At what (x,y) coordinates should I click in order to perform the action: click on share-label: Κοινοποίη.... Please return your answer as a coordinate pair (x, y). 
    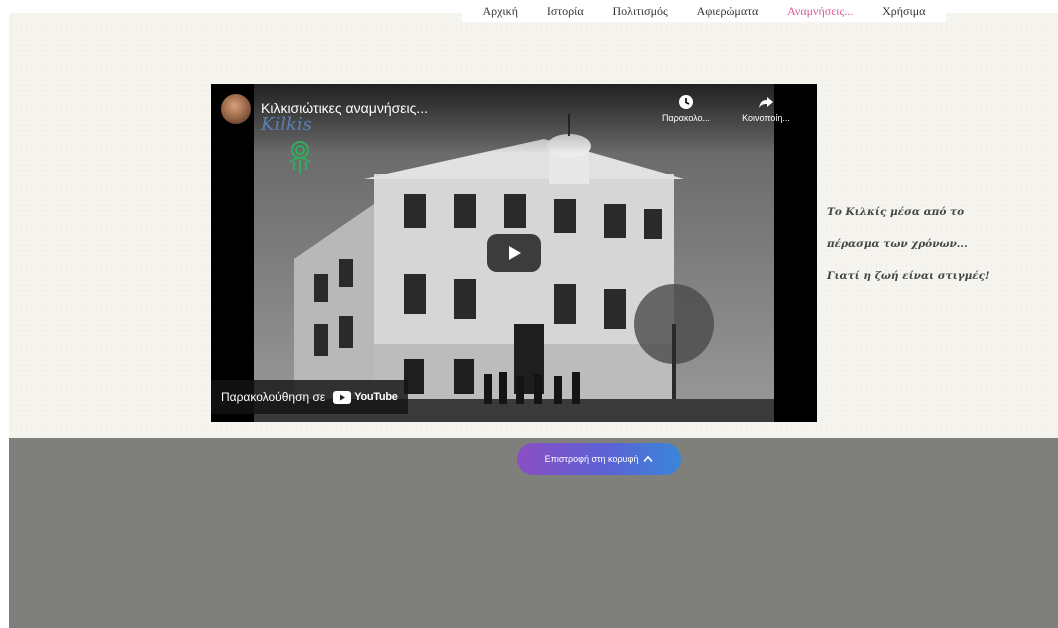
    Looking at the image, I should click on (766, 118).